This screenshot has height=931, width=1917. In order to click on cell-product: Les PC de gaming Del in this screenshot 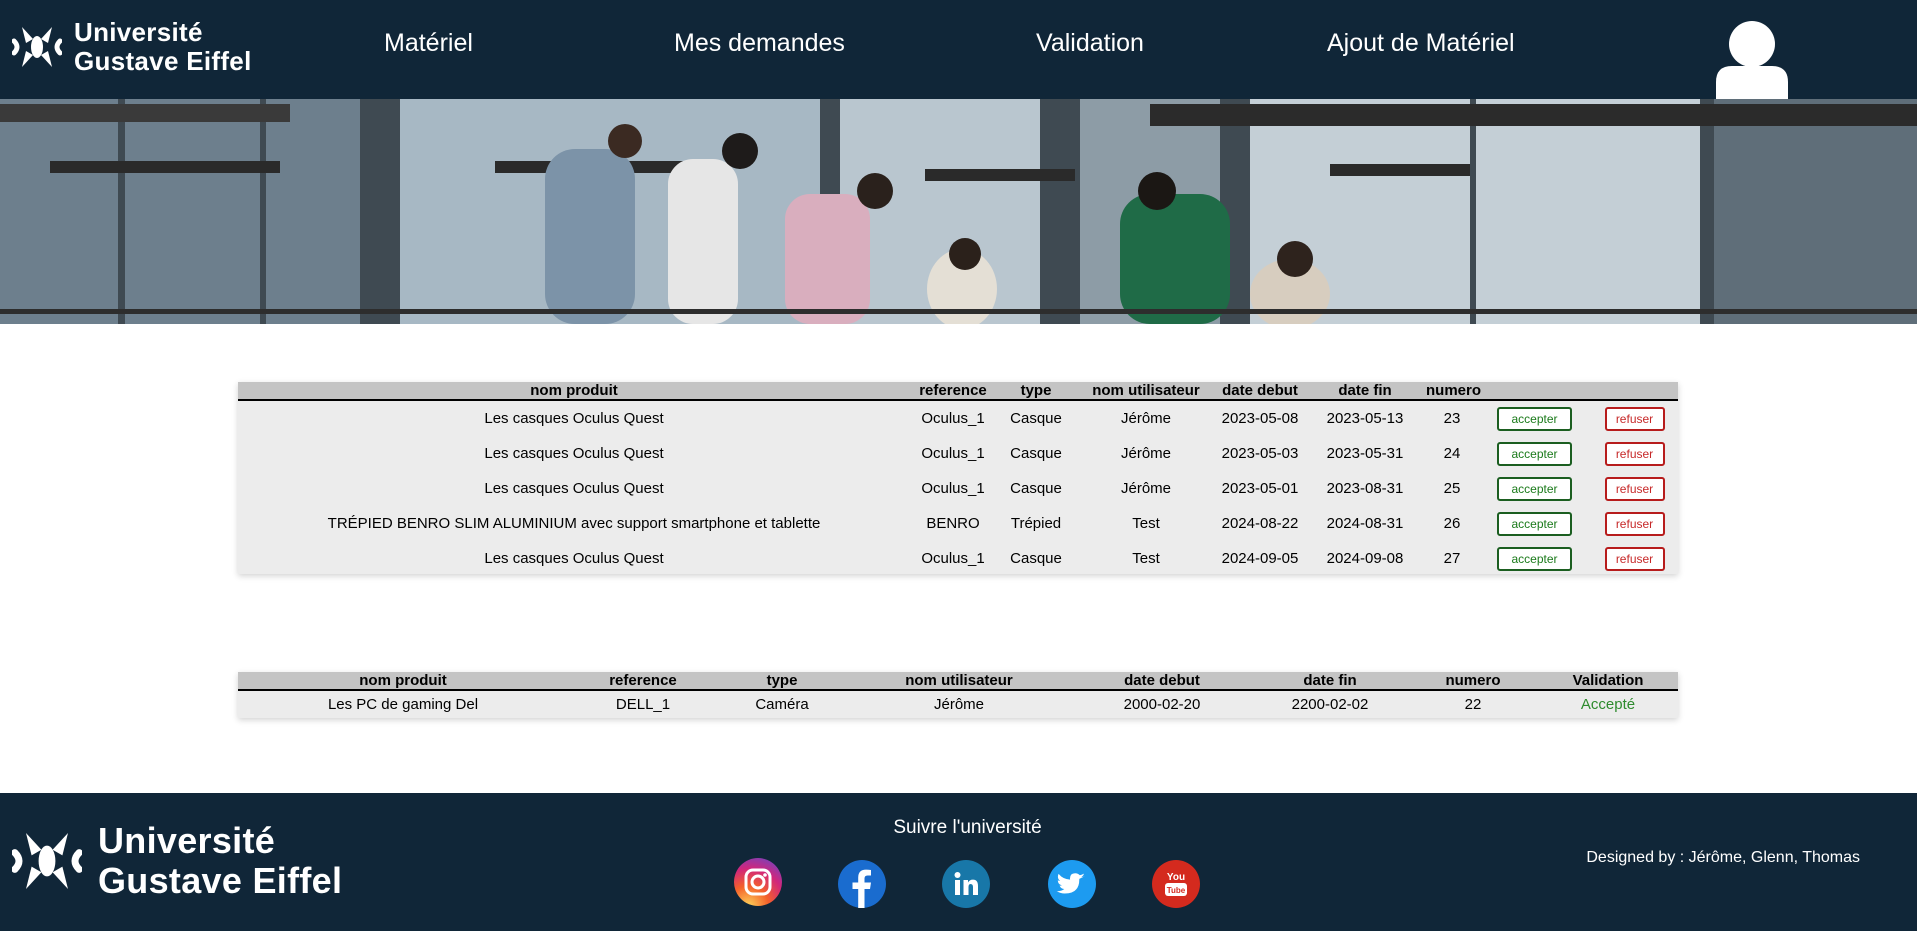, I will do `click(403, 704)`.